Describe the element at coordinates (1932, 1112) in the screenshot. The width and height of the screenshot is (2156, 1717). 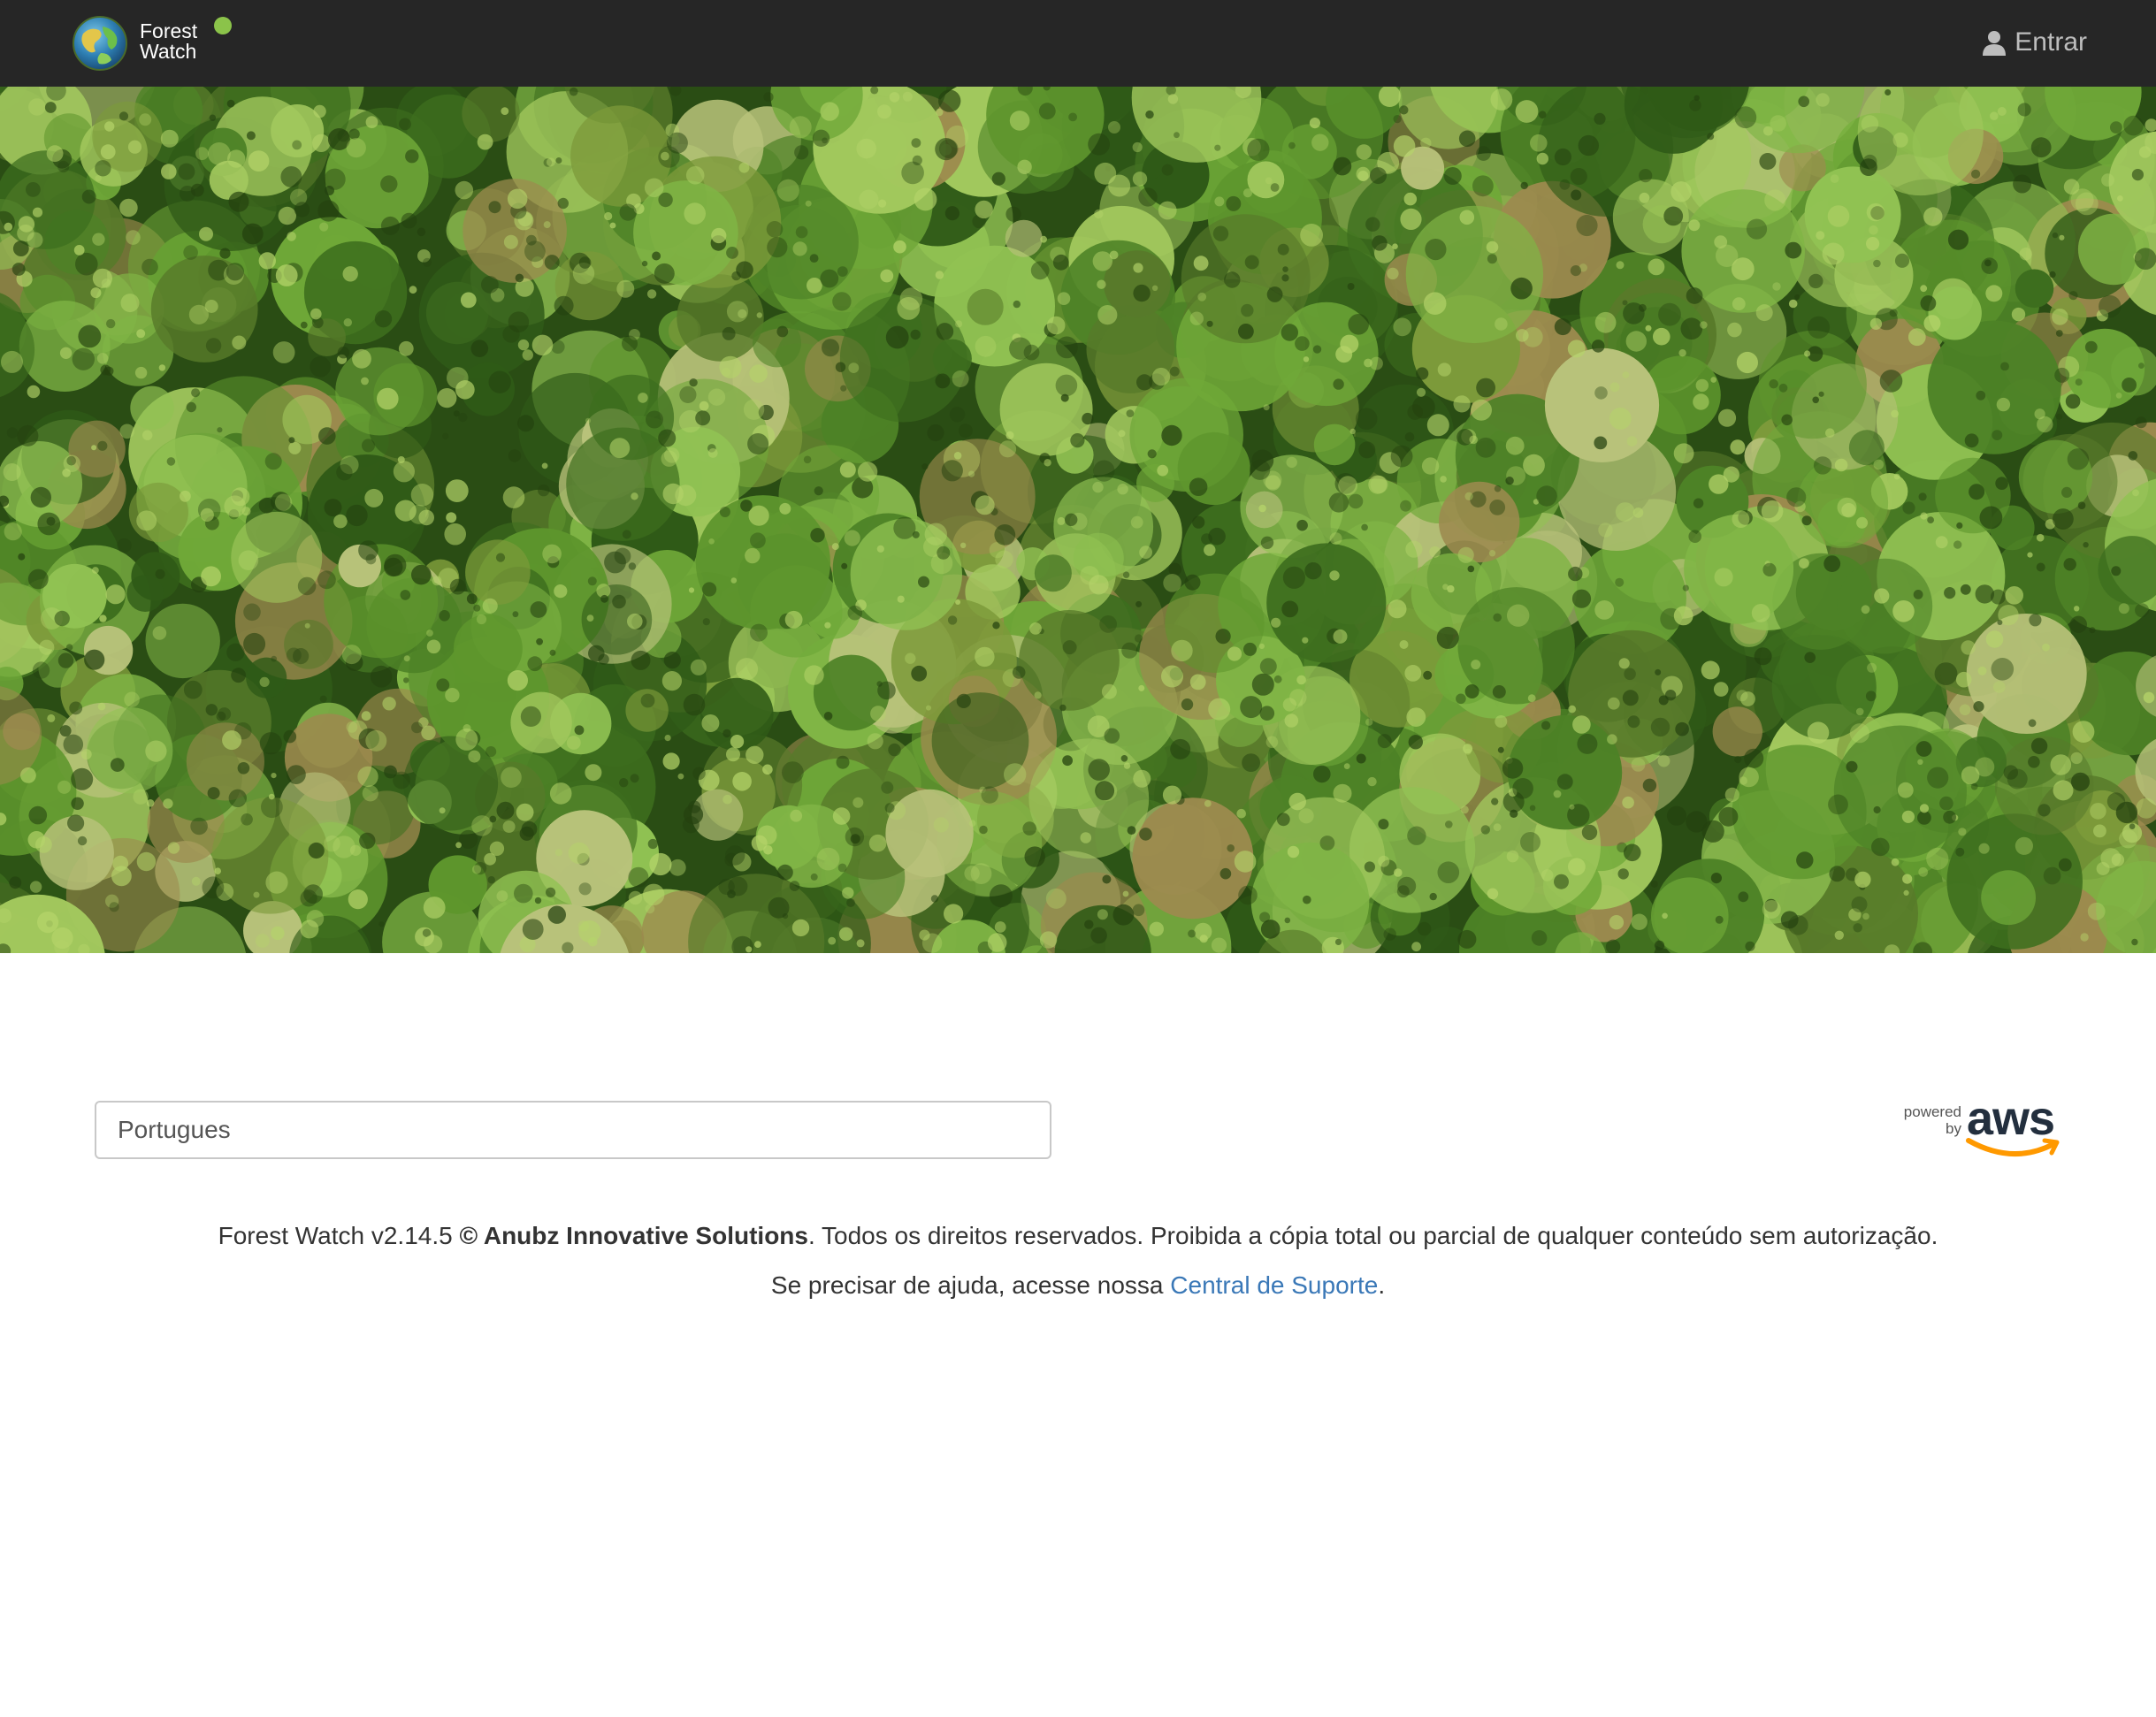
I see `aws-powered-label: powered` at that location.